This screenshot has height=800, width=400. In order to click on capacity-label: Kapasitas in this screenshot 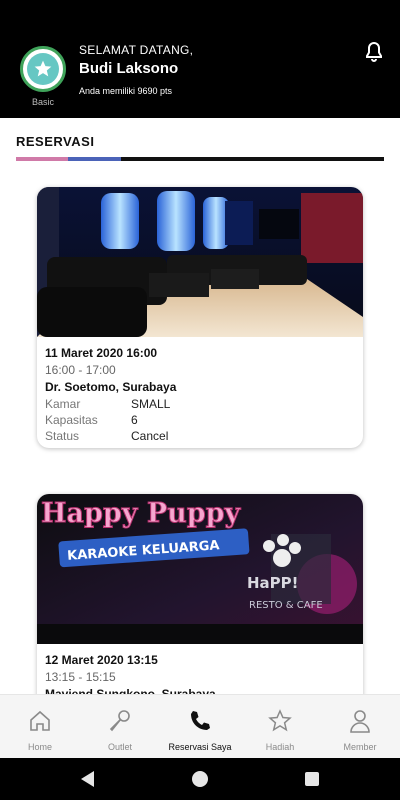, I will do `click(71, 420)`.